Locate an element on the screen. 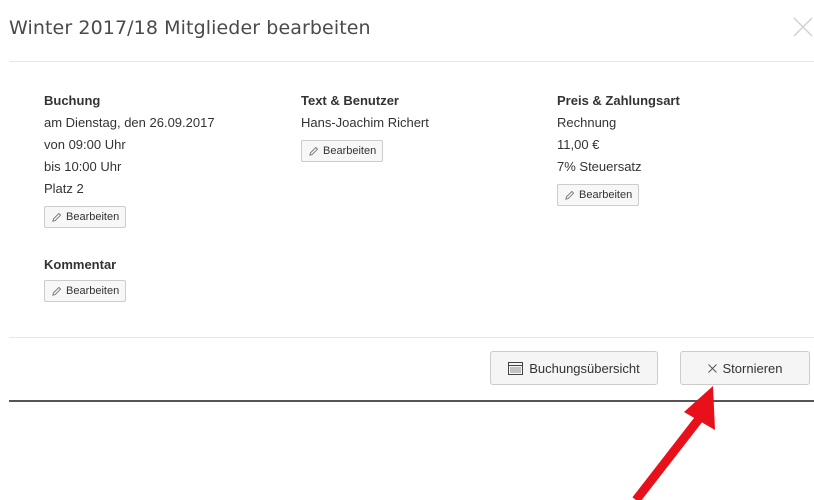 Image resolution: width=814 pixels, height=500 pixels. payment-method: Rechnung is located at coordinates (587, 122).